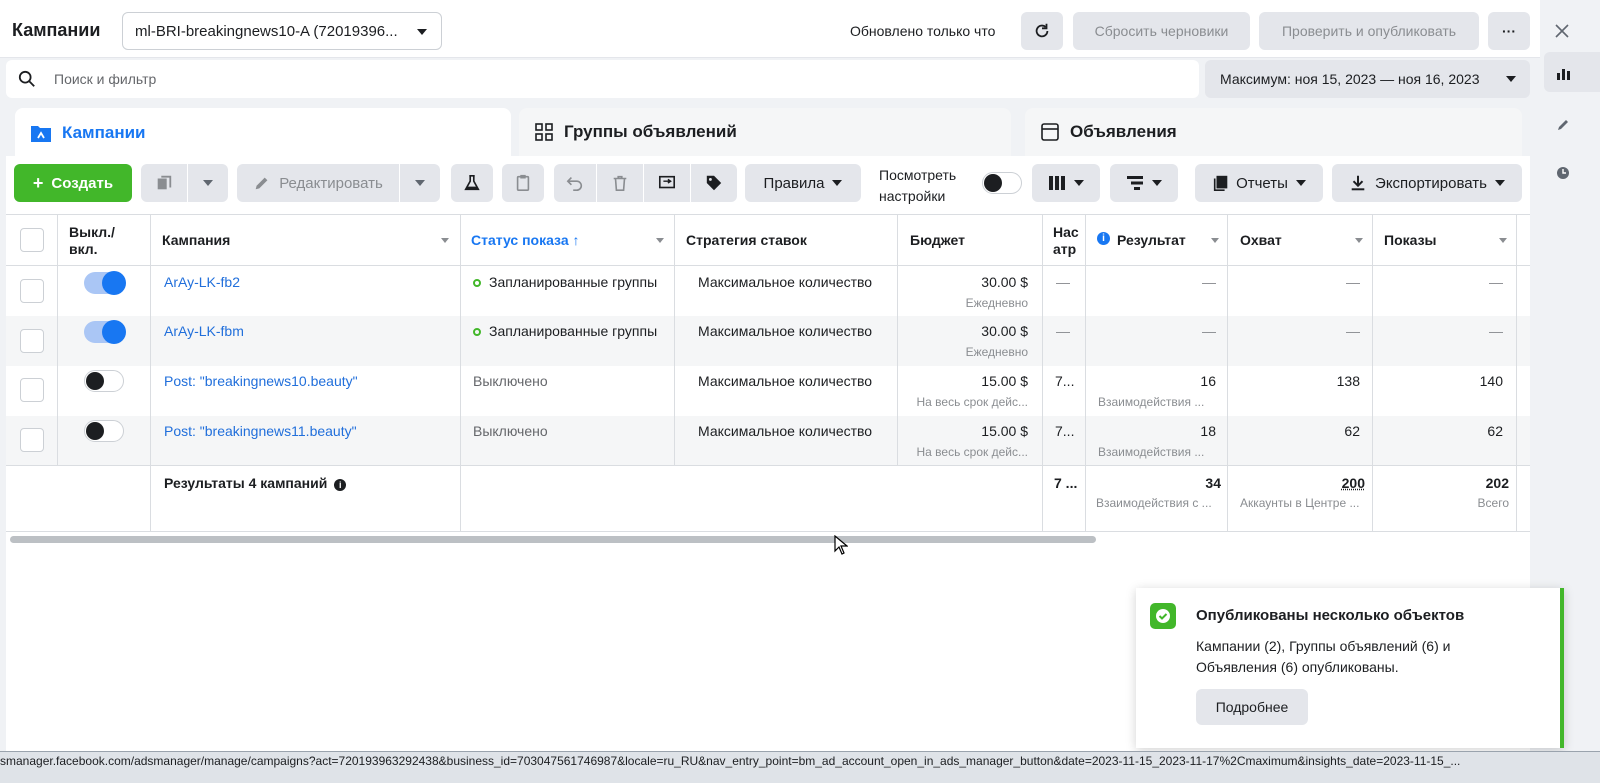 The height and width of the screenshot is (783, 1600). Describe the element at coordinates (41, 134) in the screenshot. I see `folder-icon` at that location.